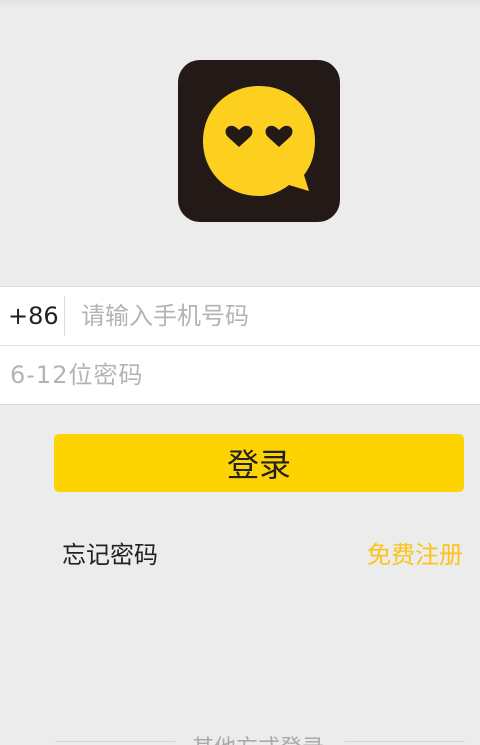 The image size is (480, 745). Describe the element at coordinates (415, 552) in the screenshot. I see `free-register-link: 免费注册` at that location.